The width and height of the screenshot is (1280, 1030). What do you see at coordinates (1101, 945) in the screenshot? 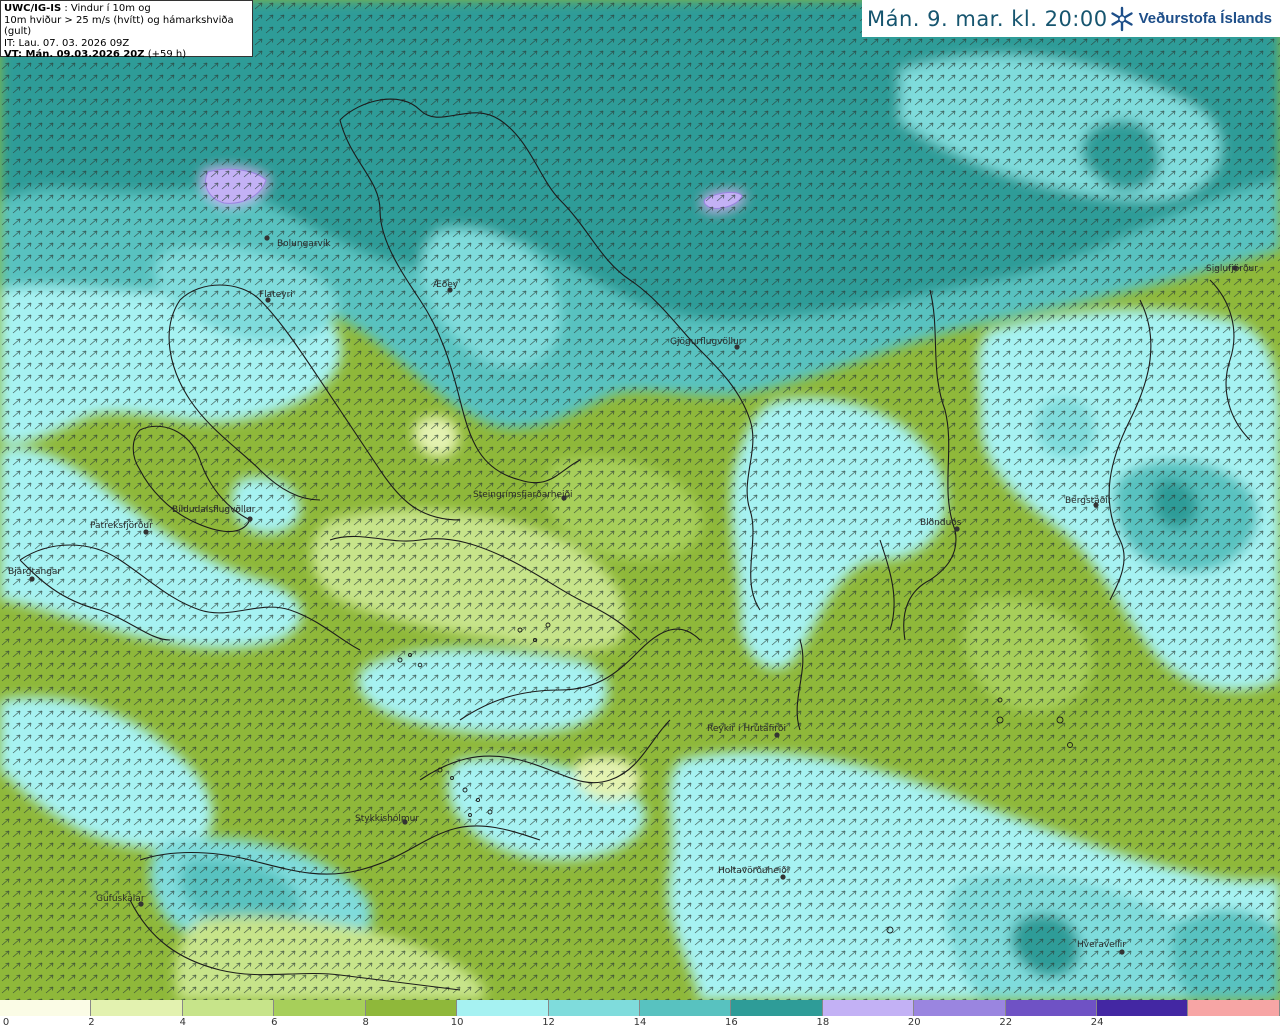
I see `town-label-hveravellir: Hveravellir` at bounding box center [1101, 945].